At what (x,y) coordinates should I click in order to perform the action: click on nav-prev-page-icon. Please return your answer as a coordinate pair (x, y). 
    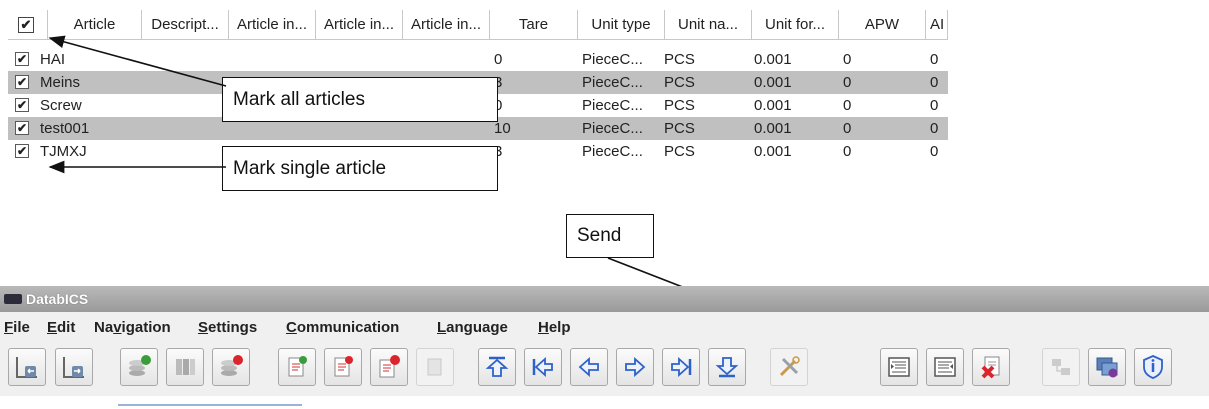
    Looking at the image, I should click on (542, 367).